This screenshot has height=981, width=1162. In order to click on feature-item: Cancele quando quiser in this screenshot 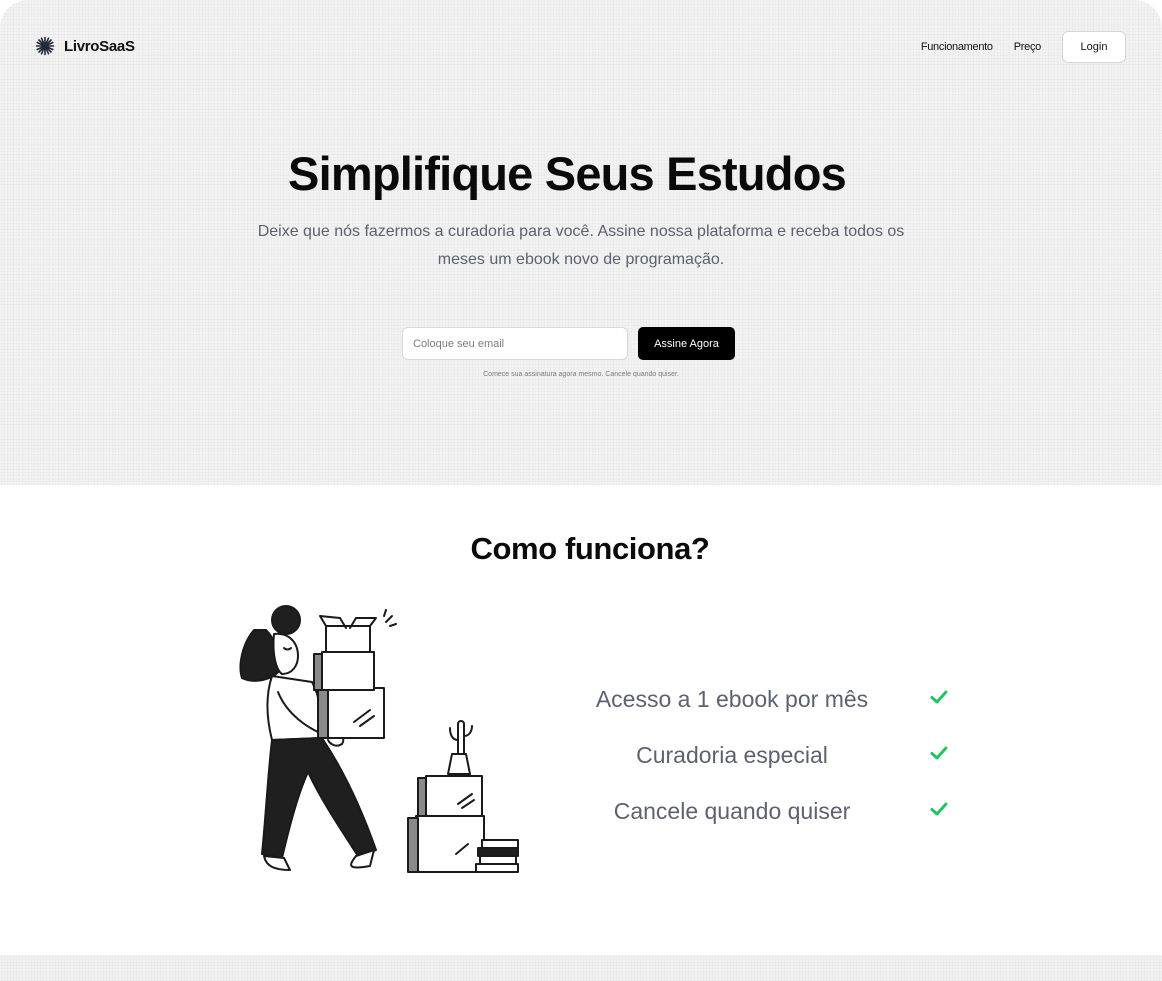, I will do `click(766, 811)`.